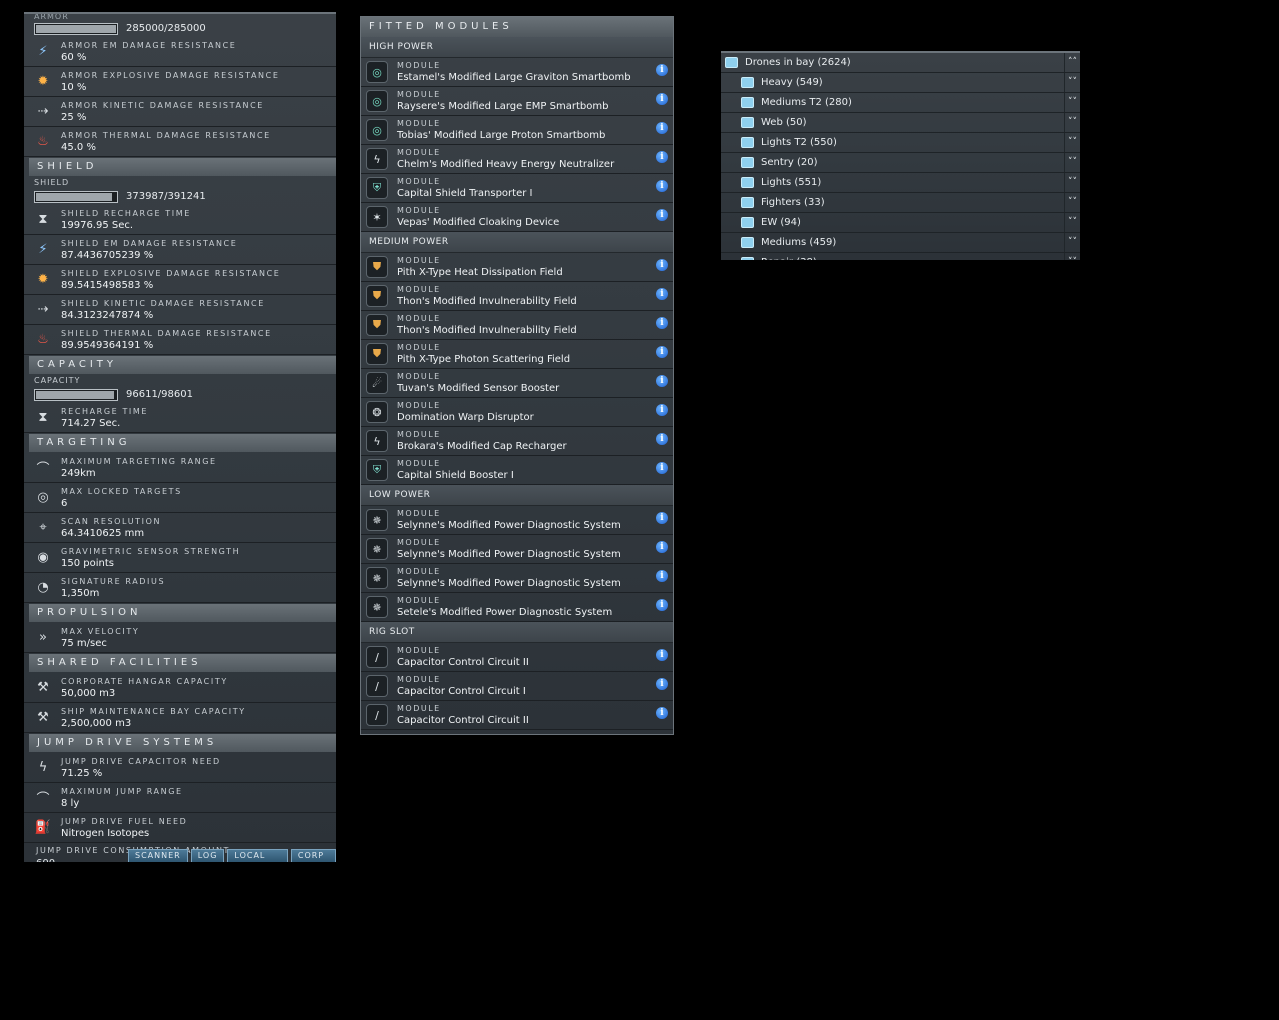 Image resolution: width=1279 pixels, height=1020 pixels. I want to click on drone-group-row: Mediums (459) ˅˅, so click(900, 243).